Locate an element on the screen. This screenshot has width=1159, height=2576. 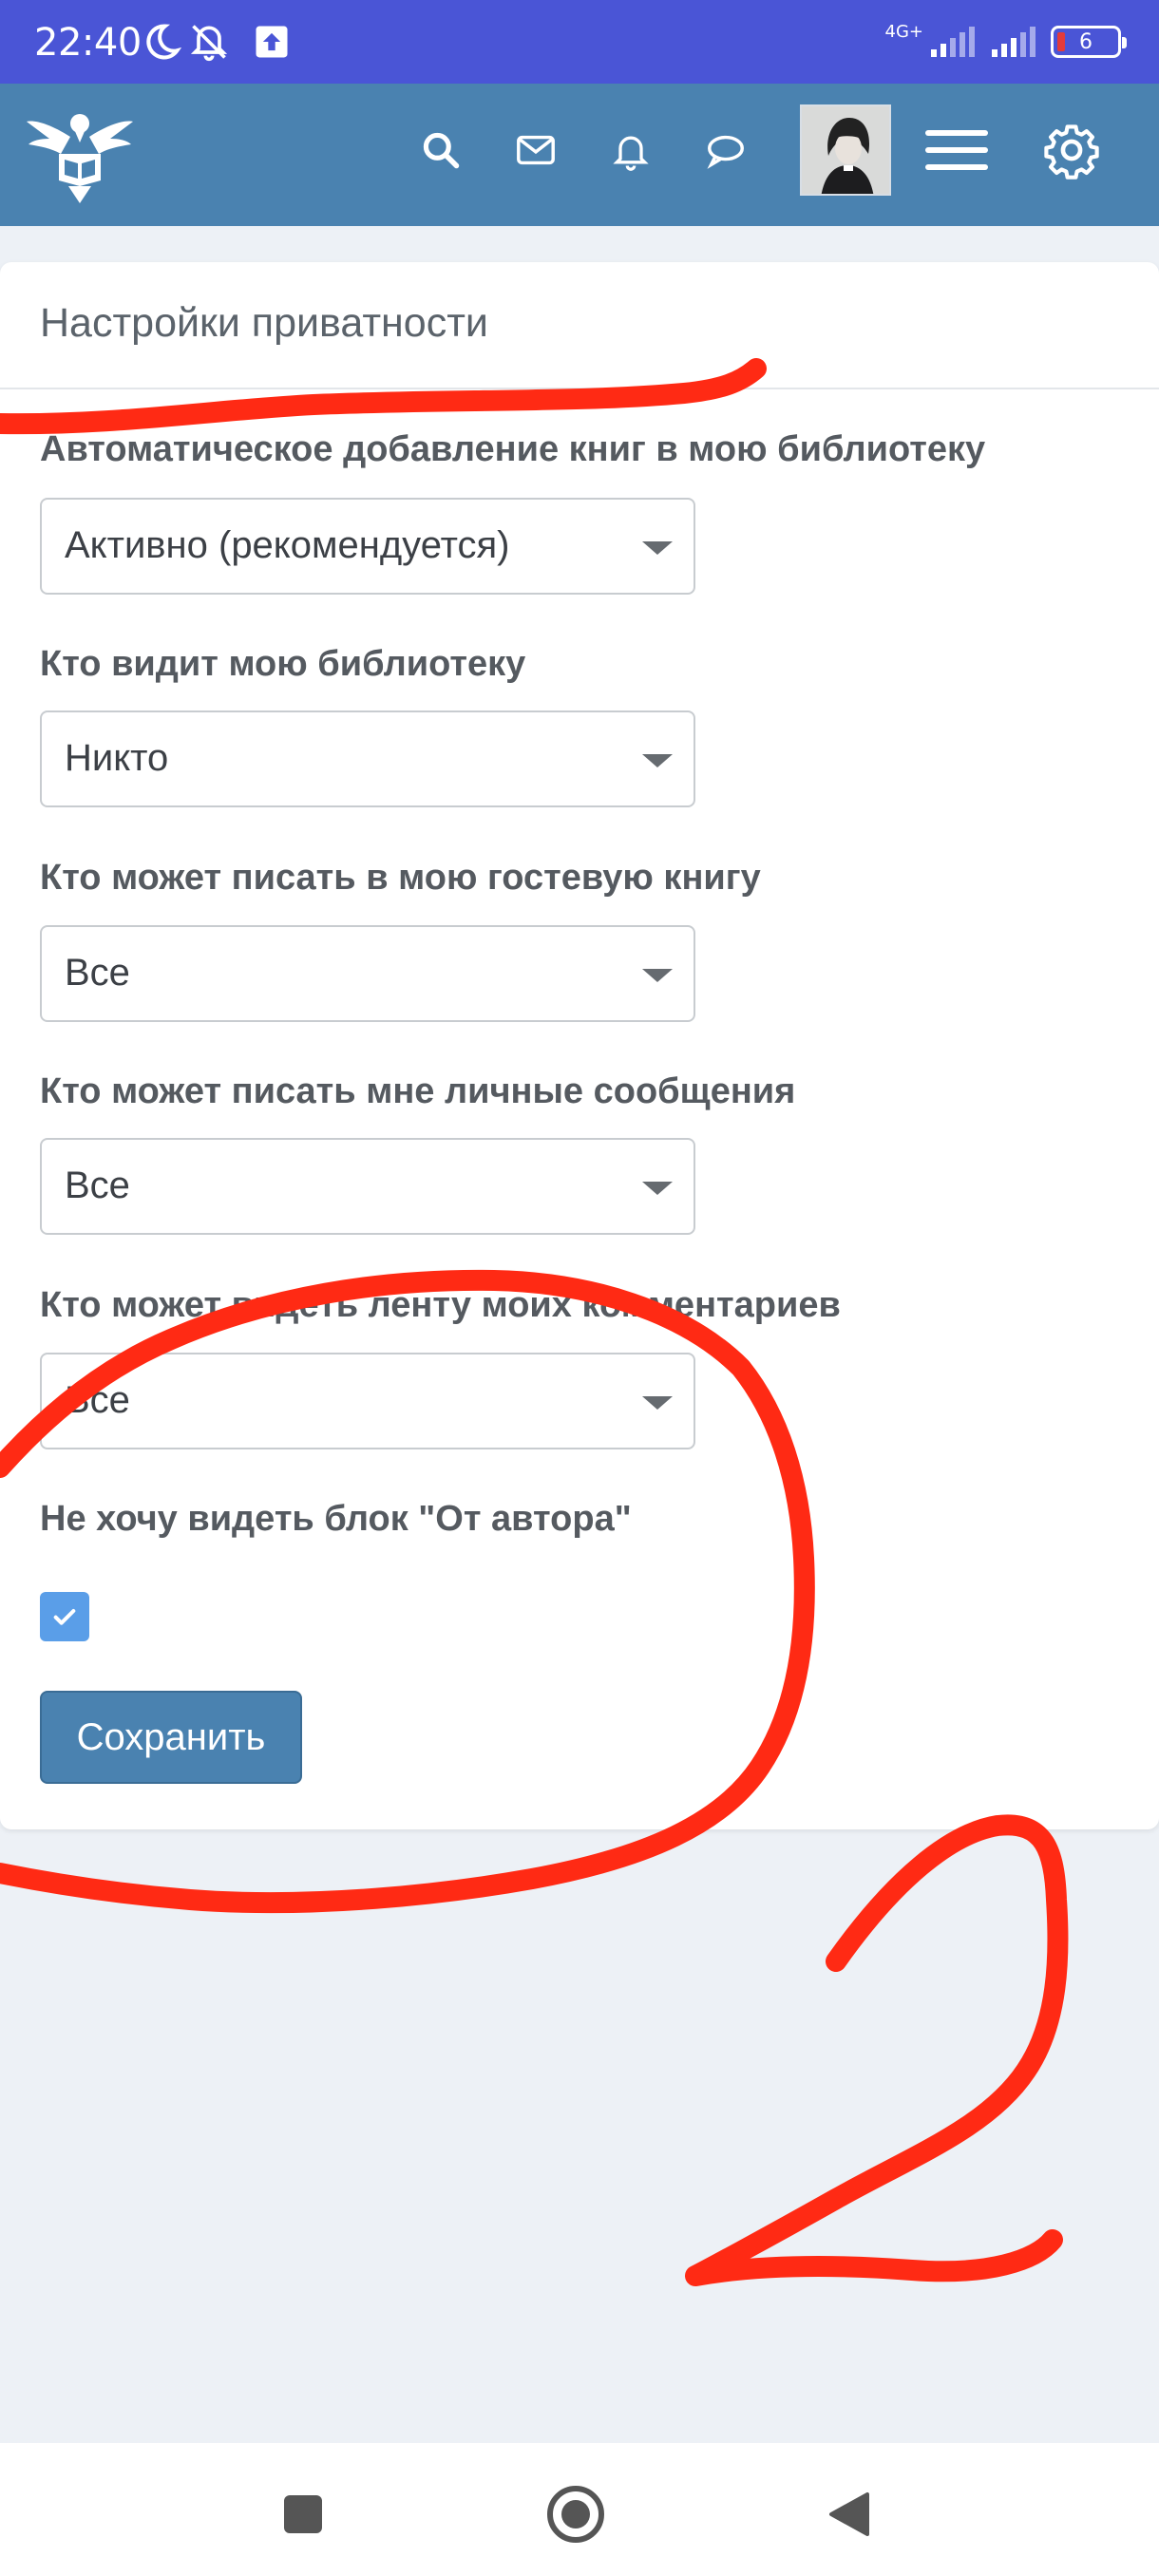
status-time: 22:40 is located at coordinates (88, 43).